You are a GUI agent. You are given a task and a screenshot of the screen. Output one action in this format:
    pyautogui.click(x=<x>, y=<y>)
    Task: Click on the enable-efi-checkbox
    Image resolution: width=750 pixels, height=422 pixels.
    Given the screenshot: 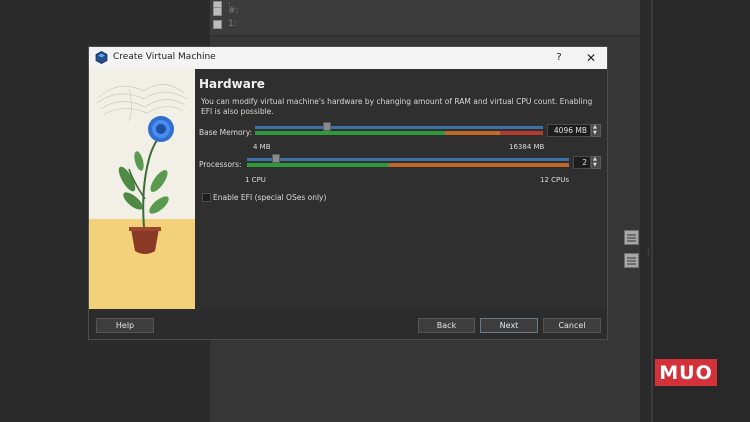 What is the action you would take?
    pyautogui.click(x=206, y=197)
    